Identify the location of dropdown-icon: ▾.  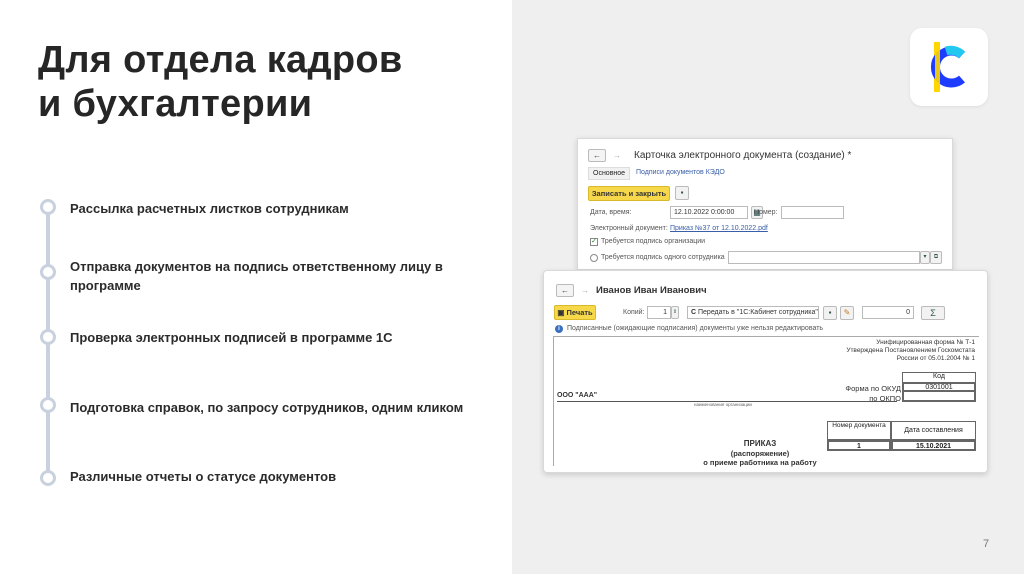
(925, 257).